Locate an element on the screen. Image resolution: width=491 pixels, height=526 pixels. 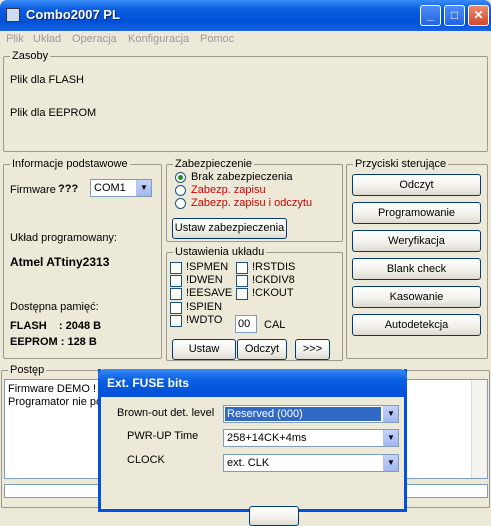
port-value: COM1 is located at coordinates (110, 188).